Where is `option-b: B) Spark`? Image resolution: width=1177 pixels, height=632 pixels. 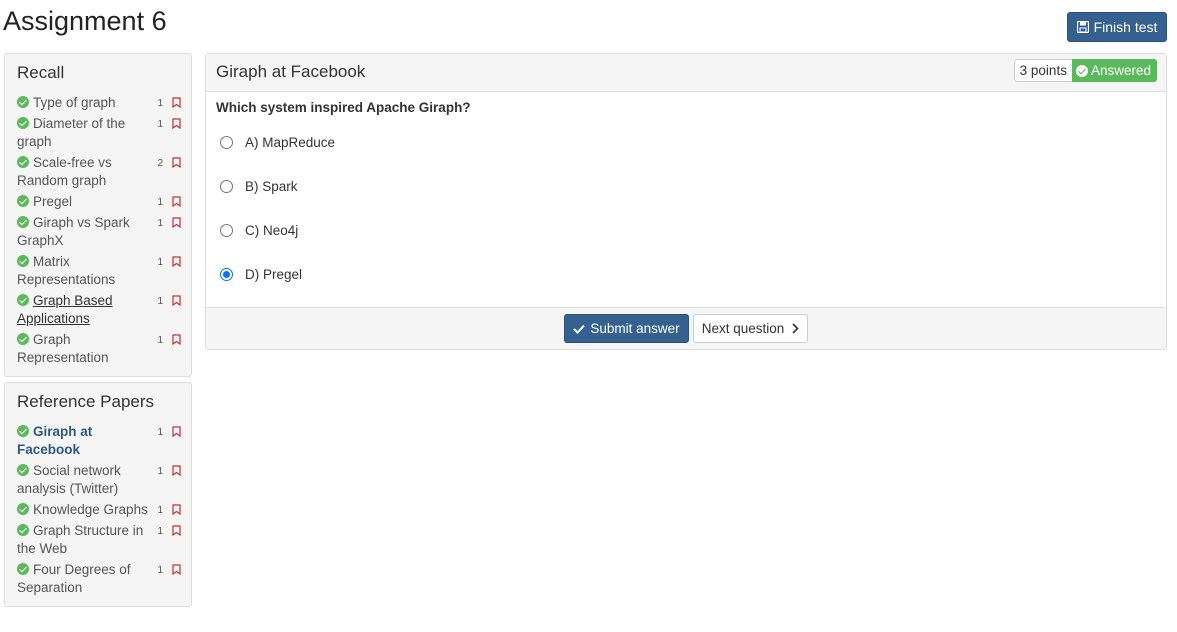 option-b: B) Spark is located at coordinates (259, 186).